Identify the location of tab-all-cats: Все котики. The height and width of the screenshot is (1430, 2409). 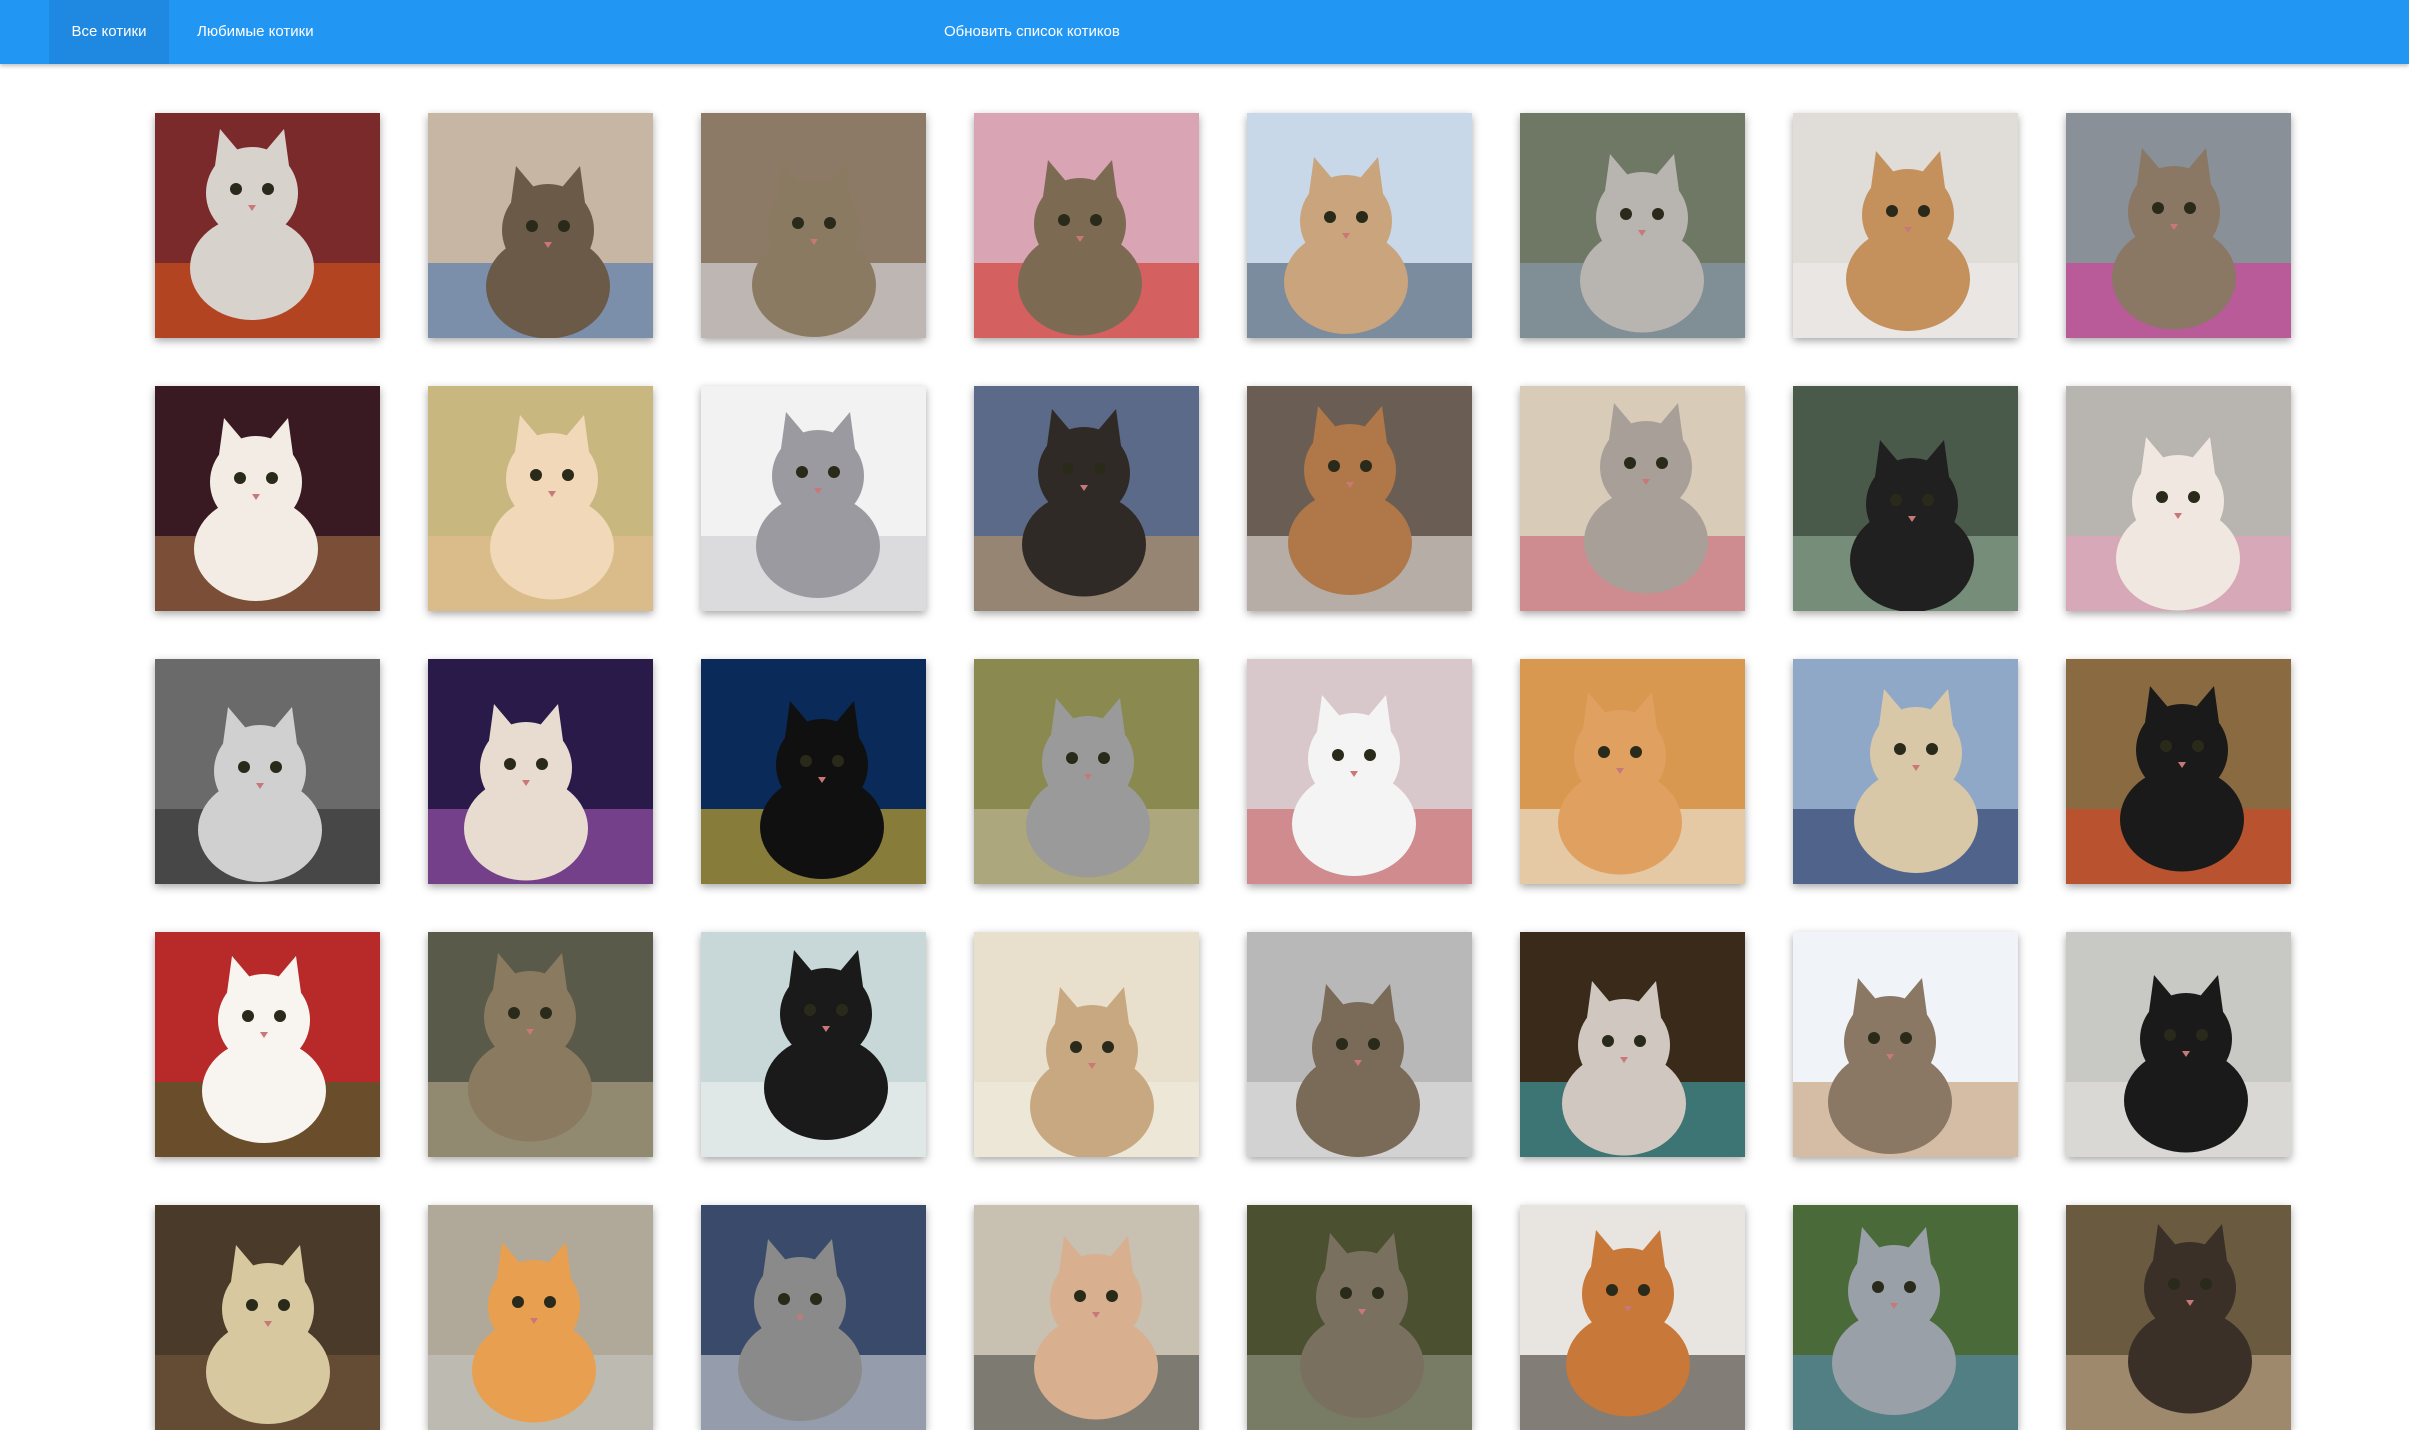
(109, 32).